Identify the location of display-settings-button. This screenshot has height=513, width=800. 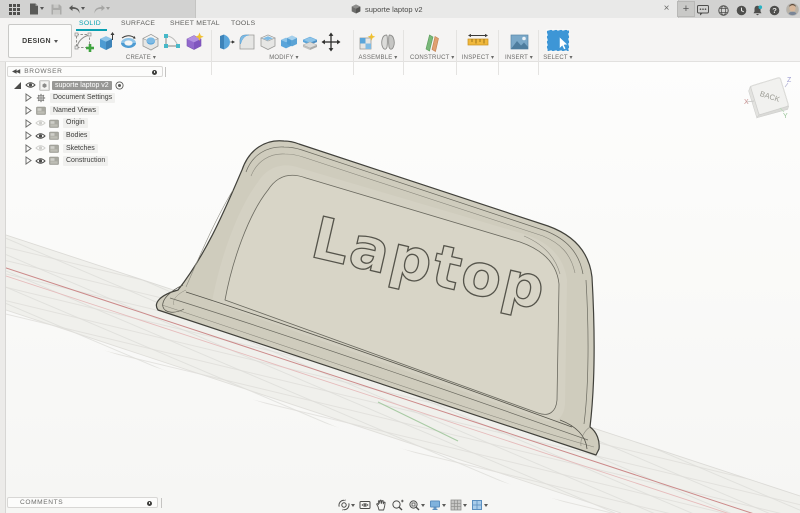
(437, 505).